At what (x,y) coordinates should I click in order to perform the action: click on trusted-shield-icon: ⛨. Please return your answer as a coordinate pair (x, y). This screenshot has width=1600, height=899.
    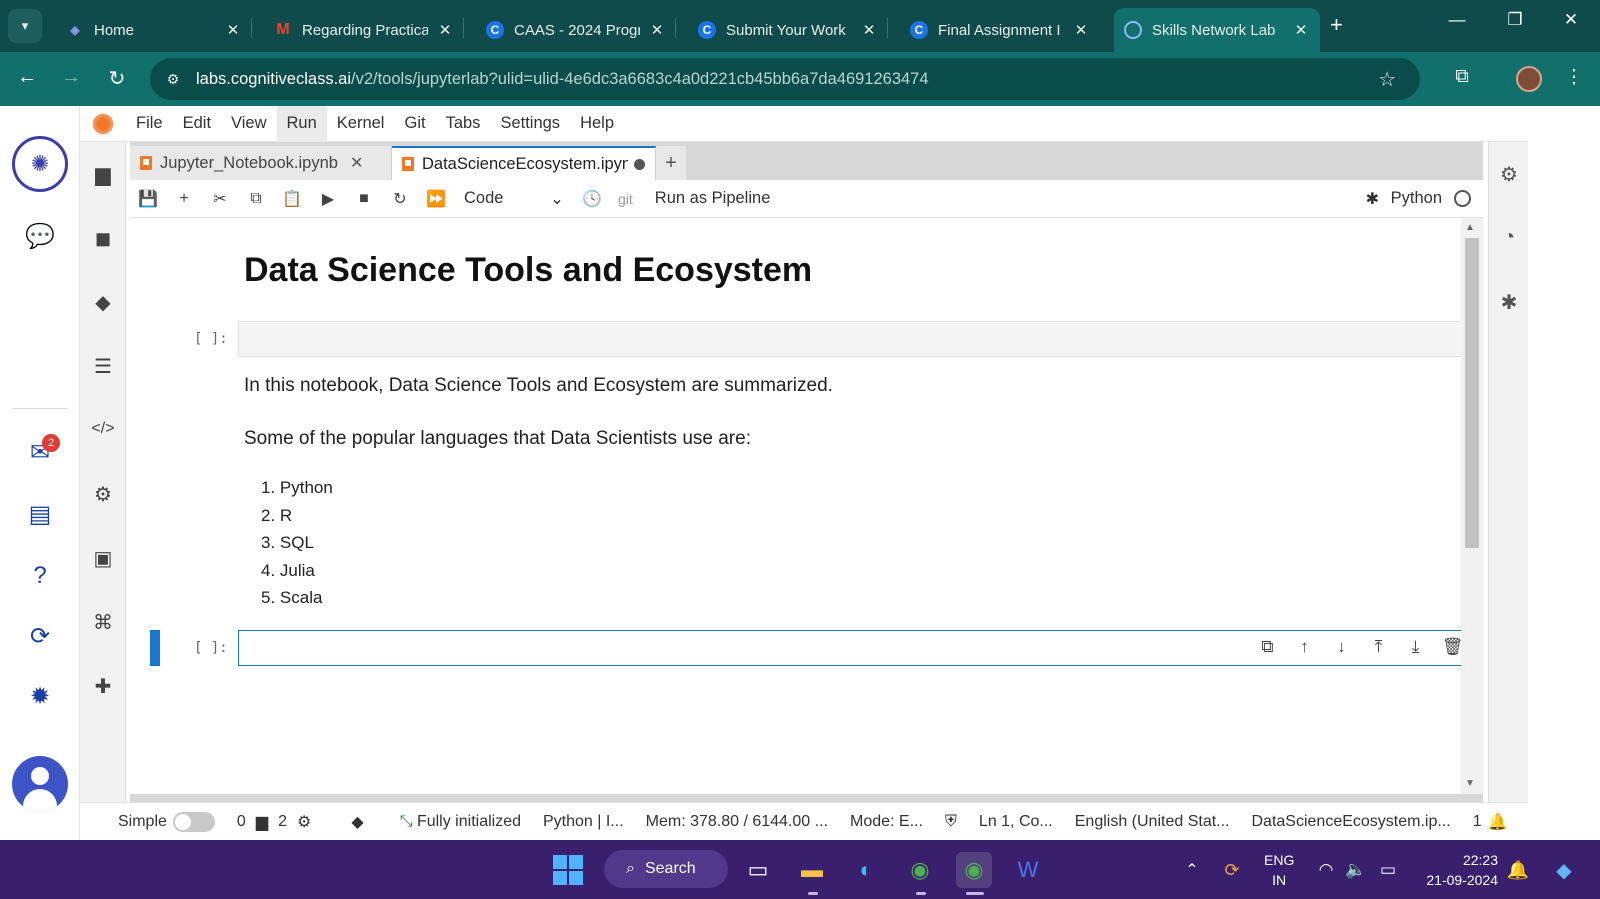
    Looking at the image, I should click on (951, 822).